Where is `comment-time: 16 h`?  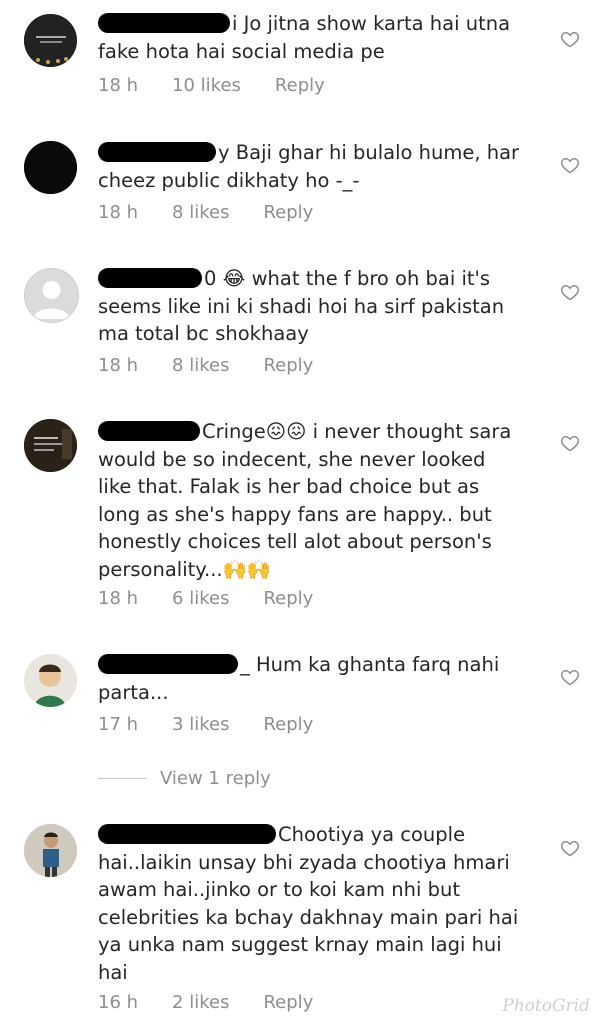
comment-time: 16 h is located at coordinates (118, 1002).